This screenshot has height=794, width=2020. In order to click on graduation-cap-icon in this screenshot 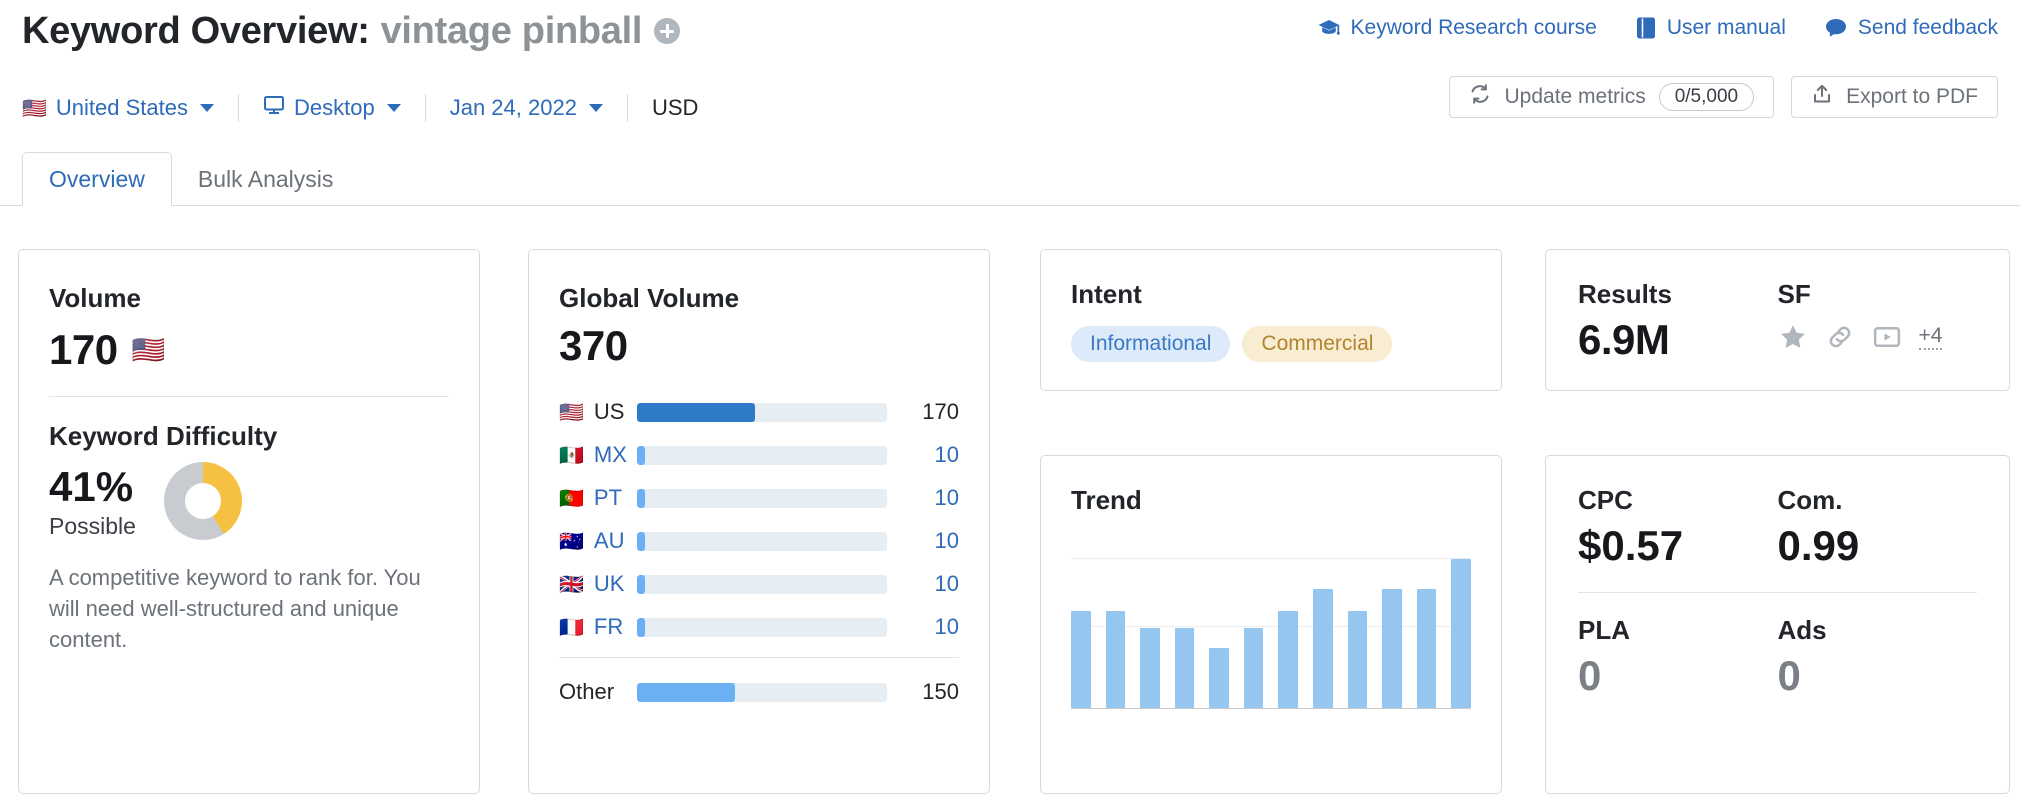, I will do `click(1329, 28)`.